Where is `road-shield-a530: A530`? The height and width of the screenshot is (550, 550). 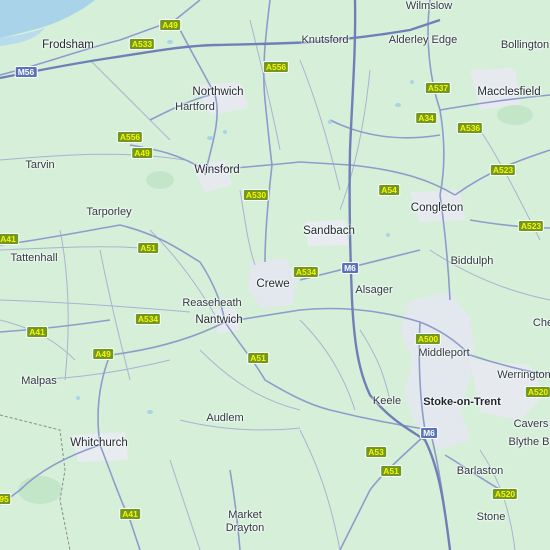 road-shield-a530: A530 is located at coordinates (256, 195).